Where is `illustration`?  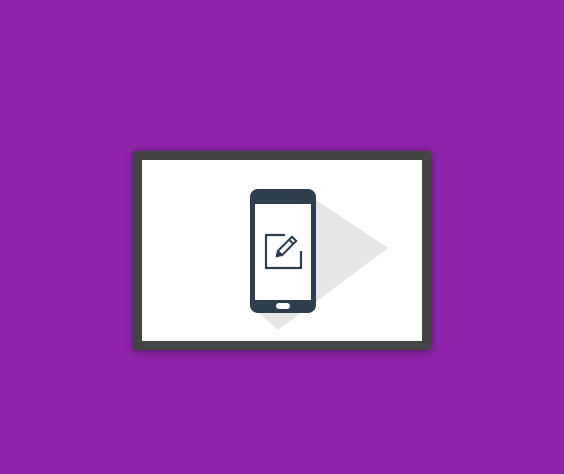 illustration is located at coordinates (319, 259).